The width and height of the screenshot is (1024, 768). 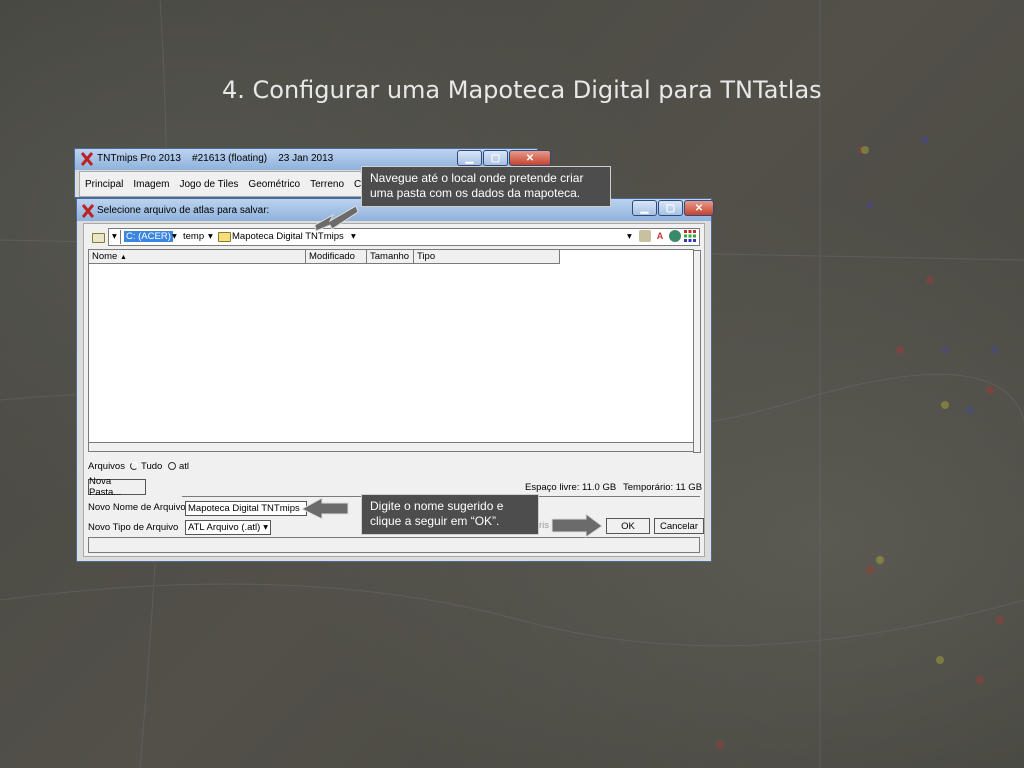 I want to click on arrow-to-ok-icon, so click(x=577, y=525).